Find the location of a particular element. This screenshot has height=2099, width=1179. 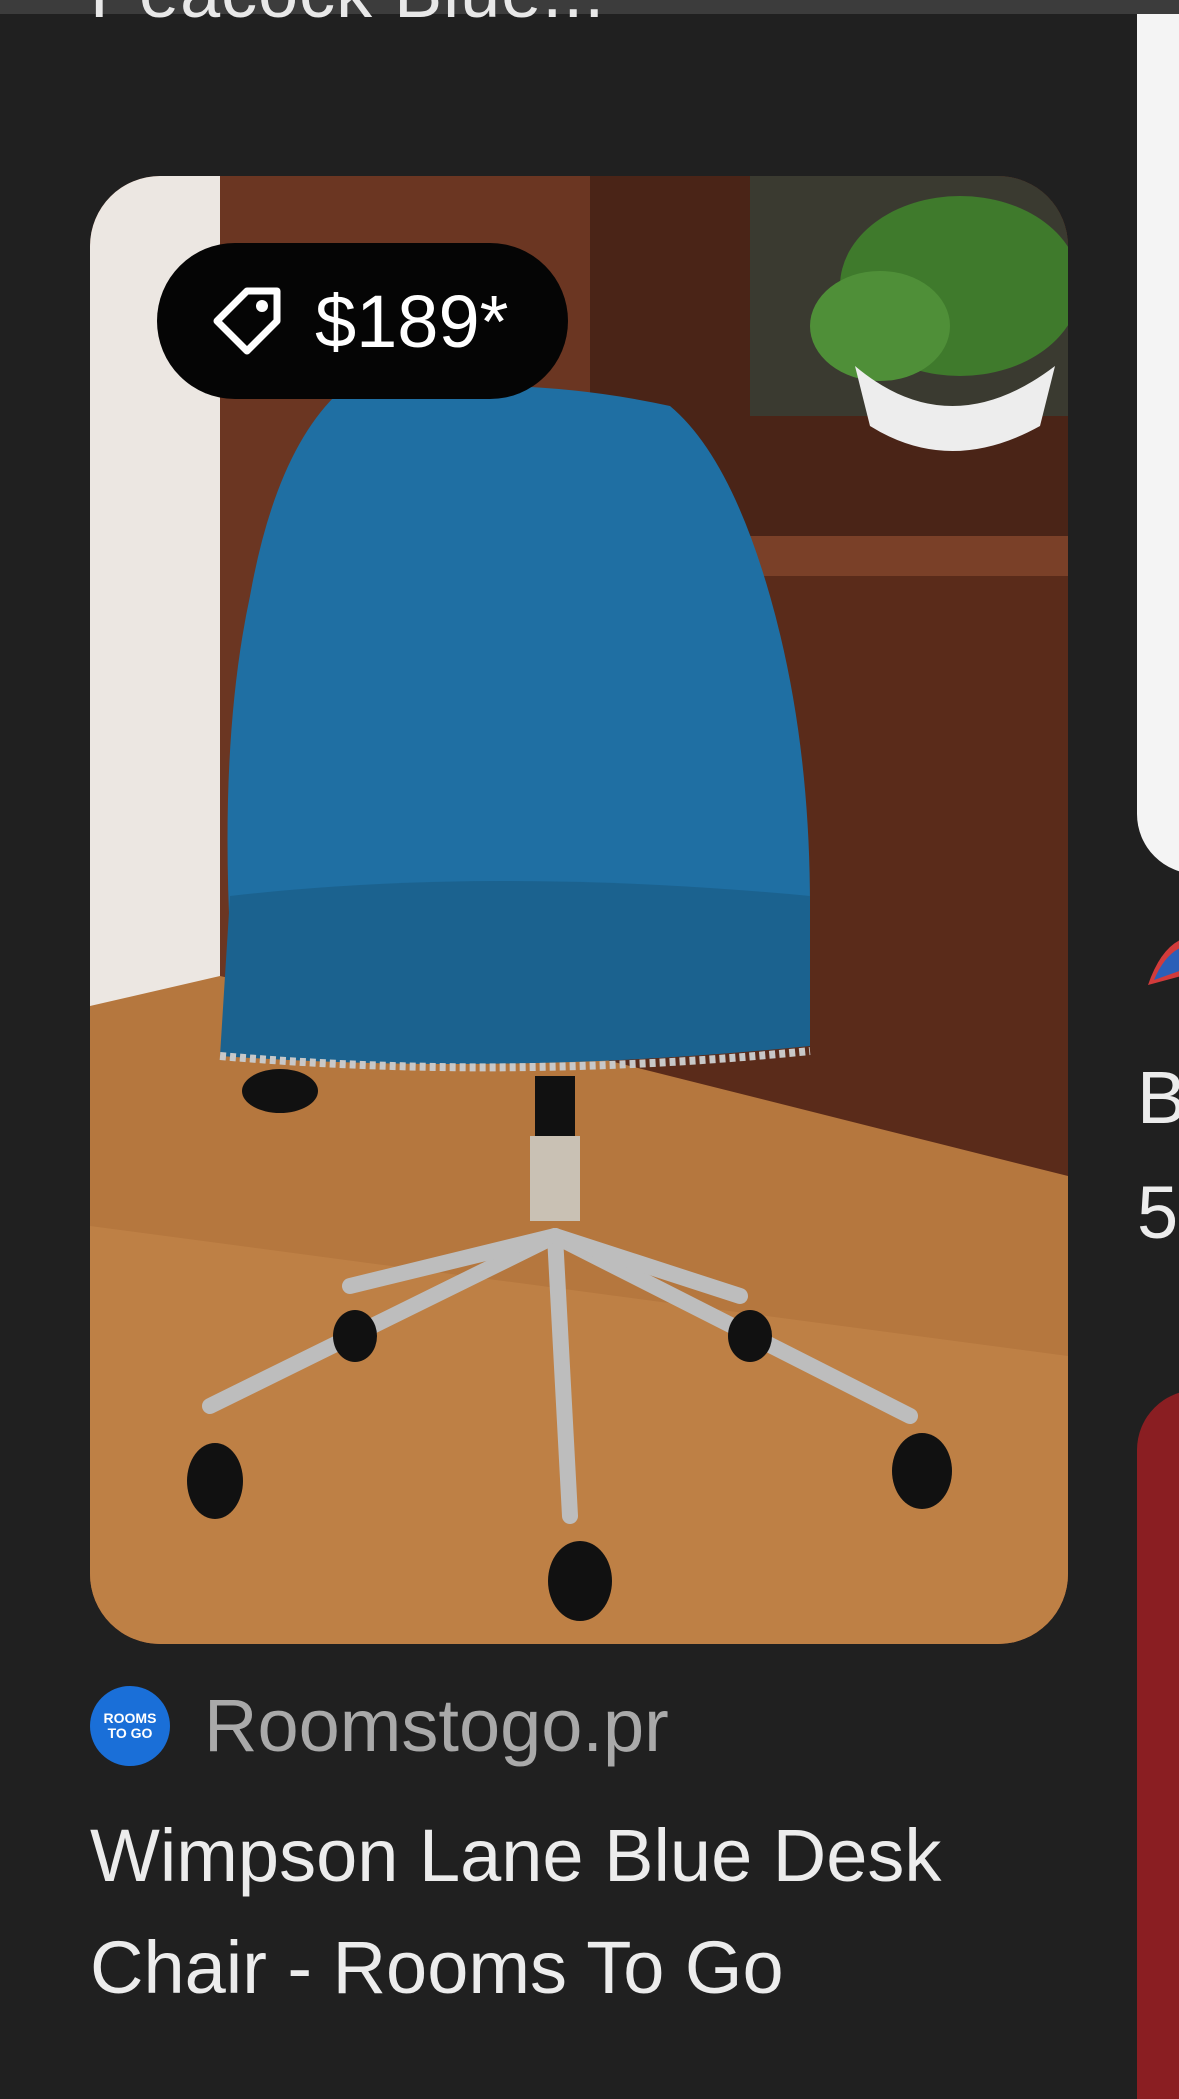

next-card-subtitle: 5 is located at coordinates (1158, 1212).